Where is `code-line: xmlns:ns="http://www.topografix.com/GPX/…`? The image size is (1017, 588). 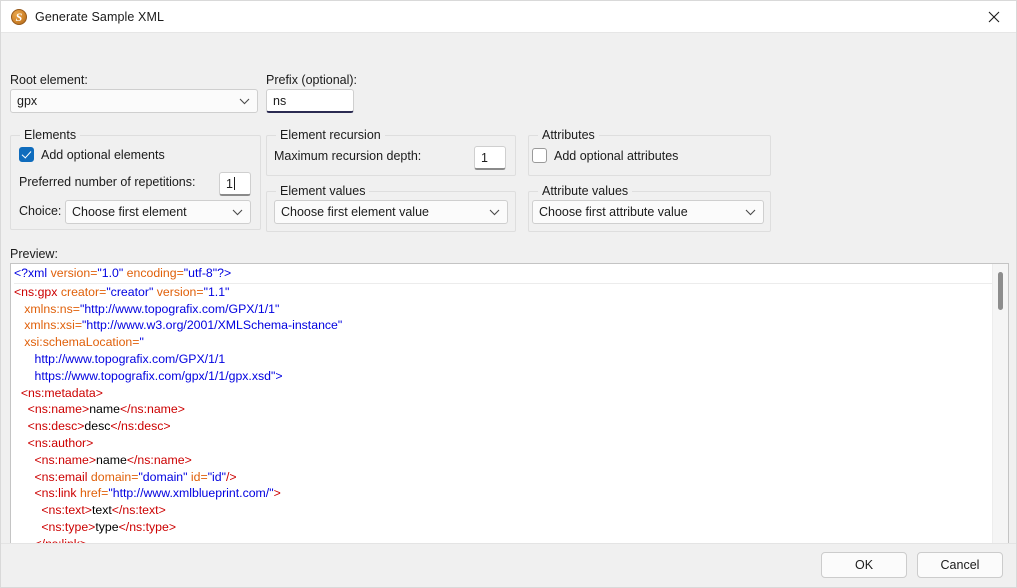 code-line: xmlns:ns="http://www.topografix.com/GPX/… is located at coordinates (152, 308).